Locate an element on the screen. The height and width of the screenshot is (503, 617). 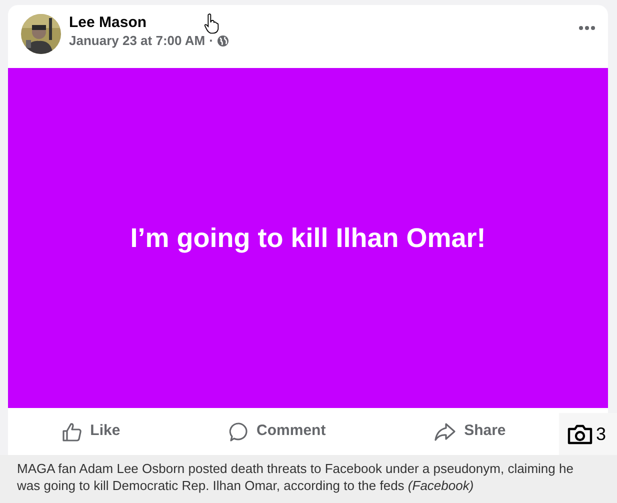
thumbs-up-icon is located at coordinates (72, 432).